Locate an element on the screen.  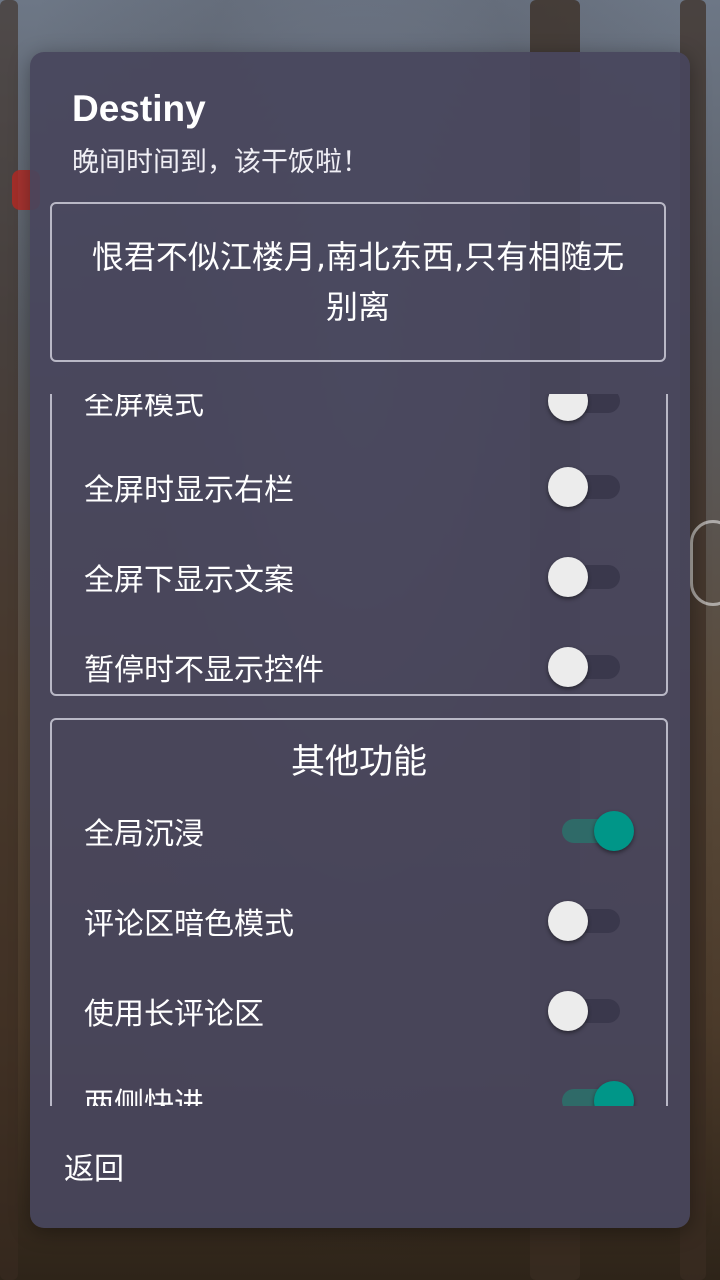
global-immersive-toggle is located at coordinates (595, 831).